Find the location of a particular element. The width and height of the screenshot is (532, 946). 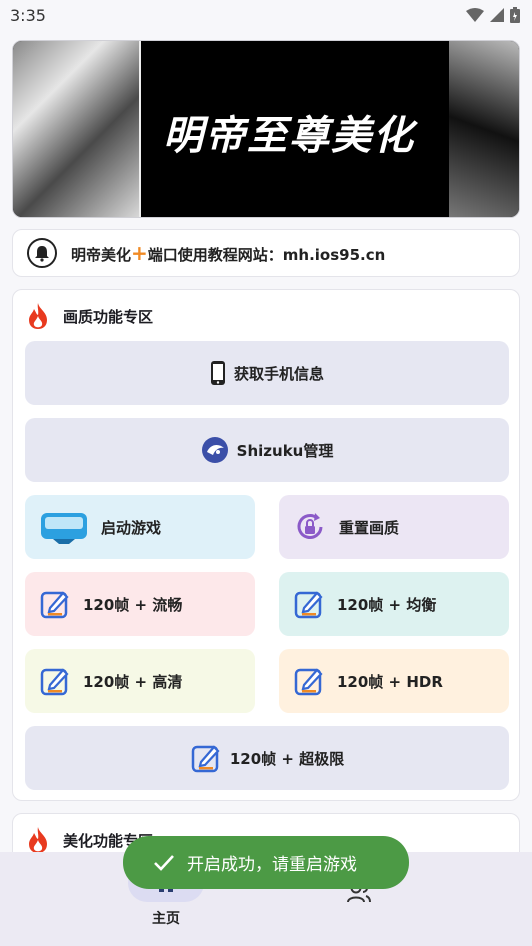

success-toast: 开启成功，请重启游戏 is located at coordinates (266, 862).